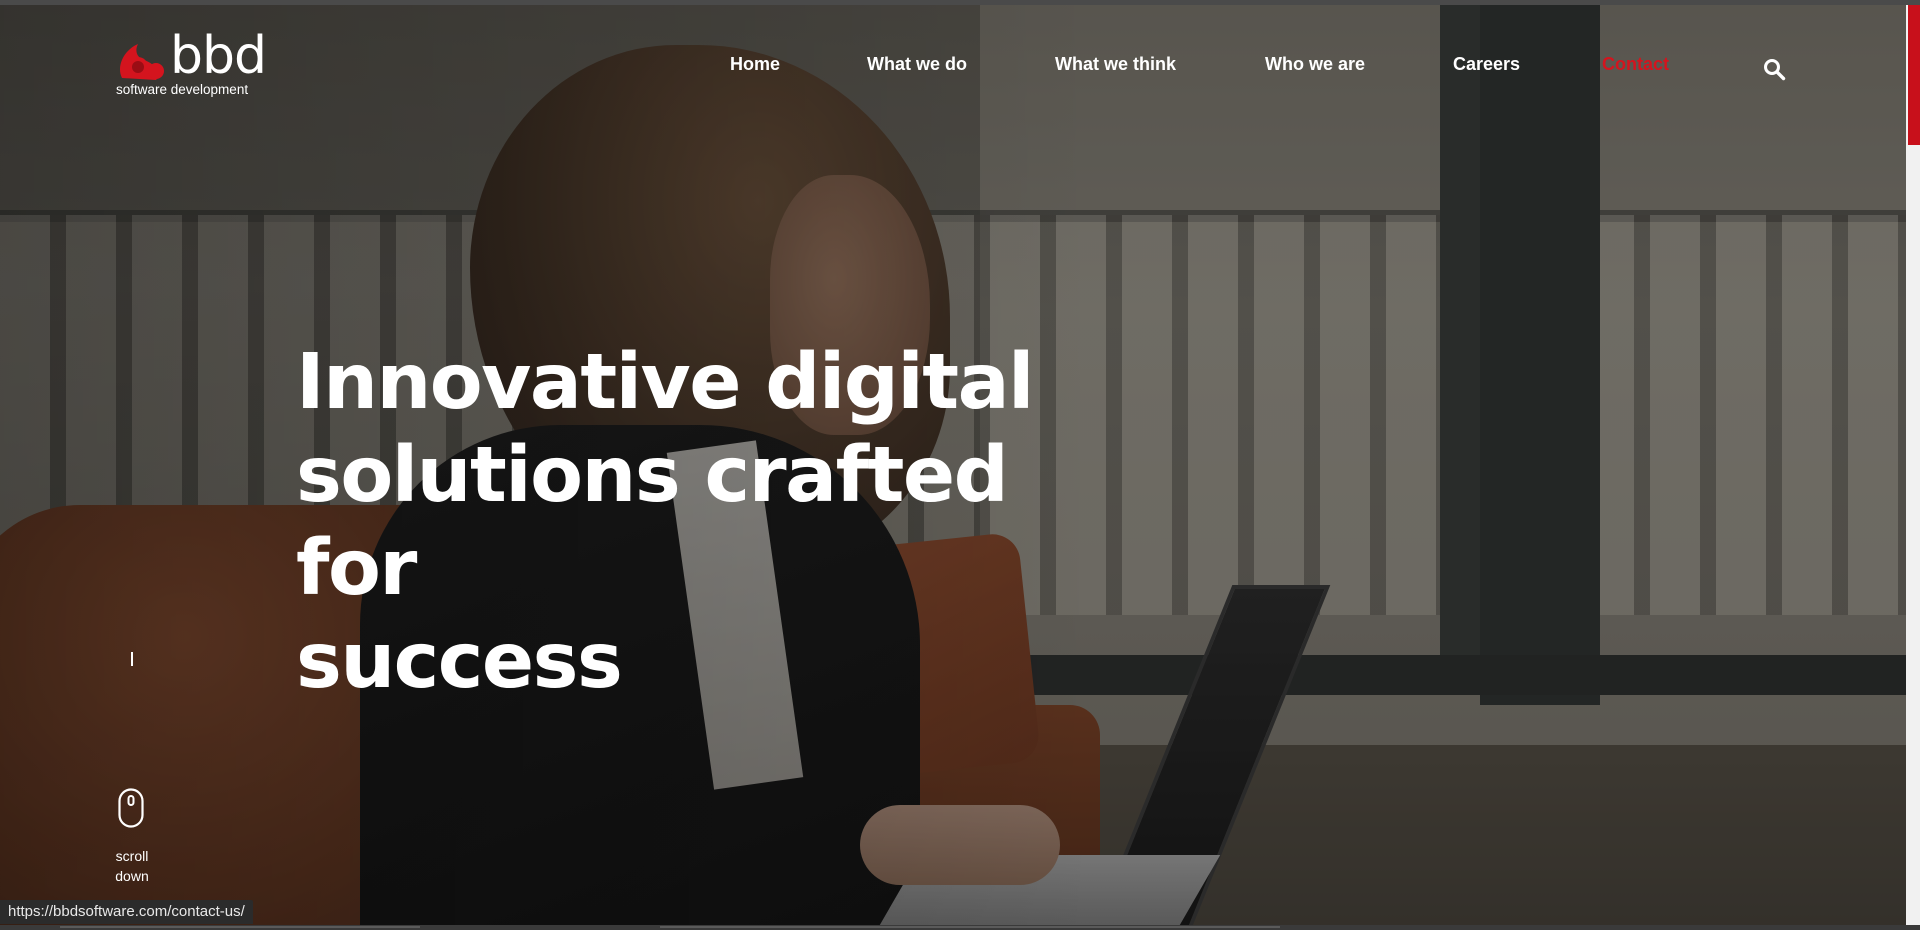 Image resolution: width=1920 pixels, height=930 pixels. Describe the element at coordinates (1774, 69) in the screenshot. I see `search-icon` at that location.